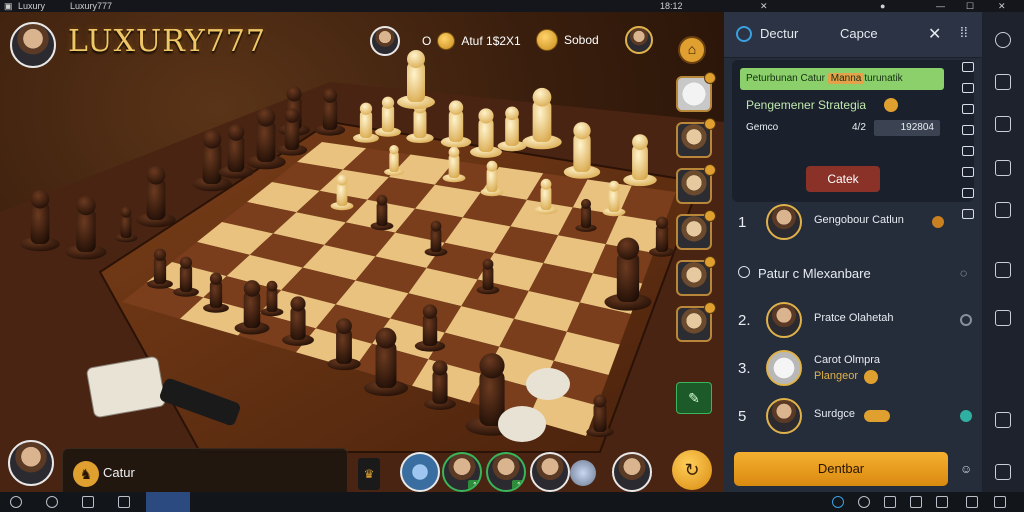  What do you see at coordinates (764, 6) in the screenshot?
I see `settings-icon: ✕` at bounding box center [764, 6].